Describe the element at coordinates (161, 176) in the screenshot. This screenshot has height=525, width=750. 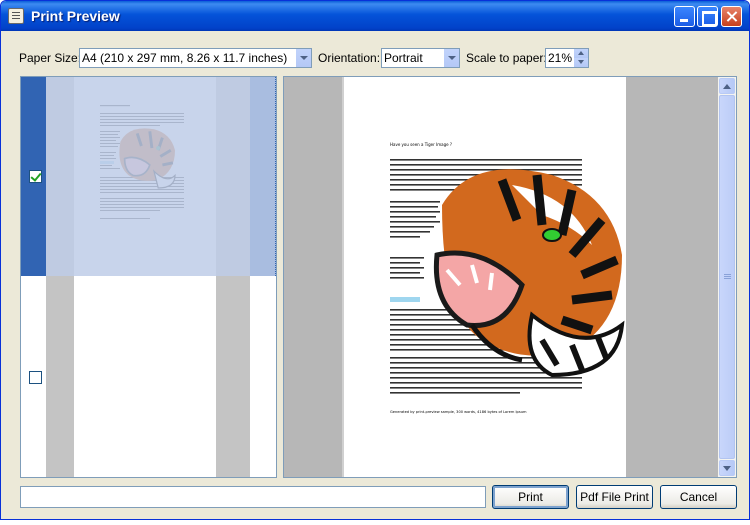
I see `thumbnail-selection-overlay` at that location.